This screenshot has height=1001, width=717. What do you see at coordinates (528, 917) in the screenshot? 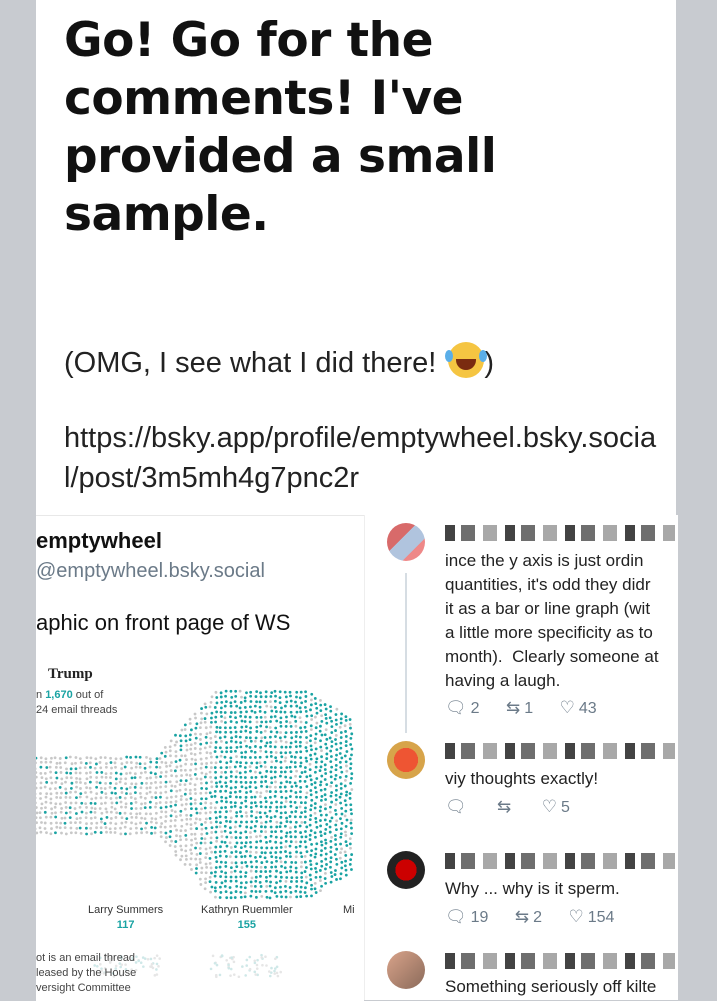
I see `repost-button: ⇆ 2` at bounding box center [528, 917].